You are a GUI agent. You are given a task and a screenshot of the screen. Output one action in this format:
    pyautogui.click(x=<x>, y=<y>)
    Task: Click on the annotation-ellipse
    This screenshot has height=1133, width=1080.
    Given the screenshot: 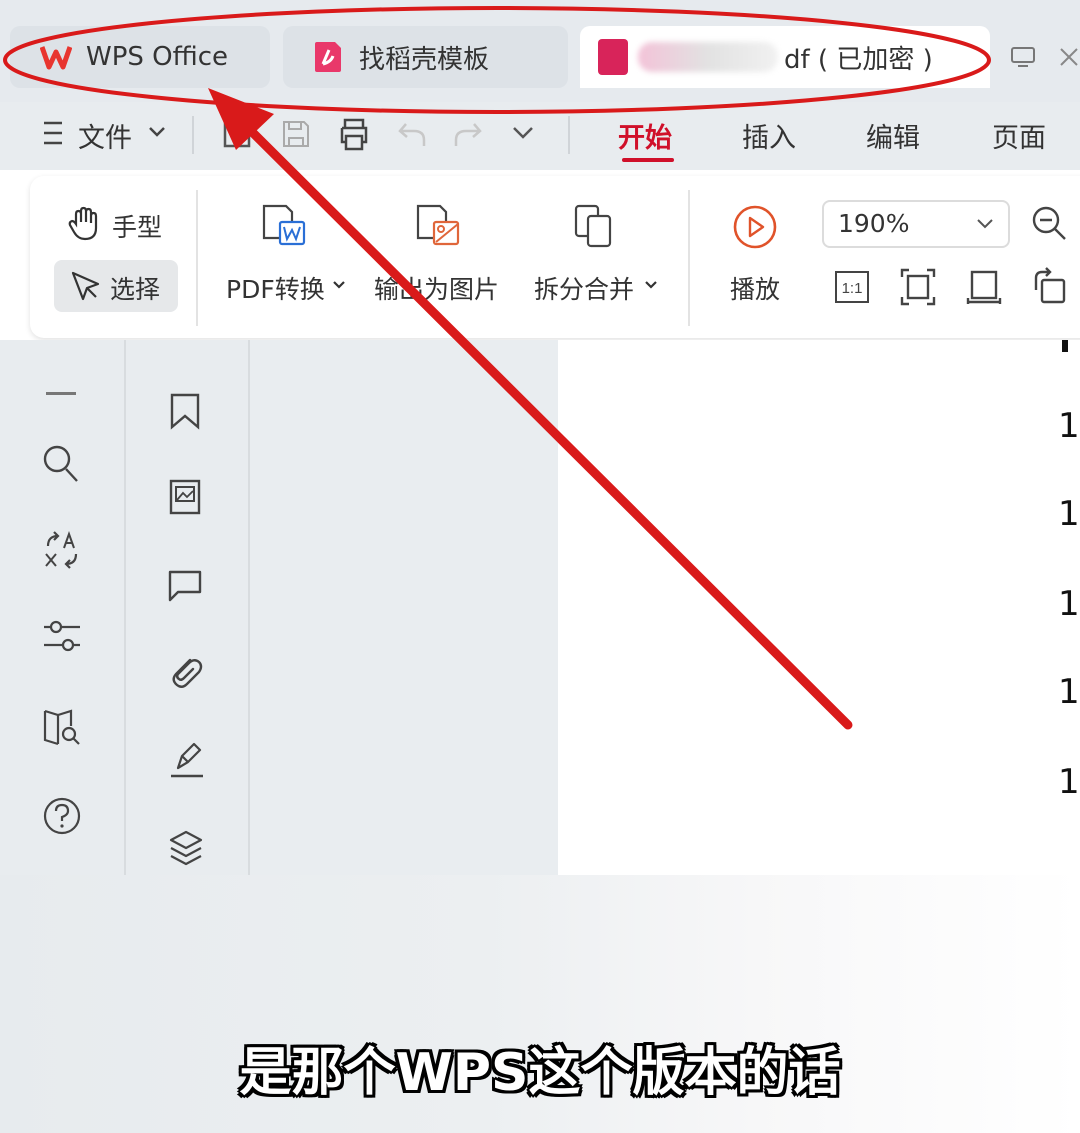 What is the action you would take?
    pyautogui.click(x=497, y=60)
    